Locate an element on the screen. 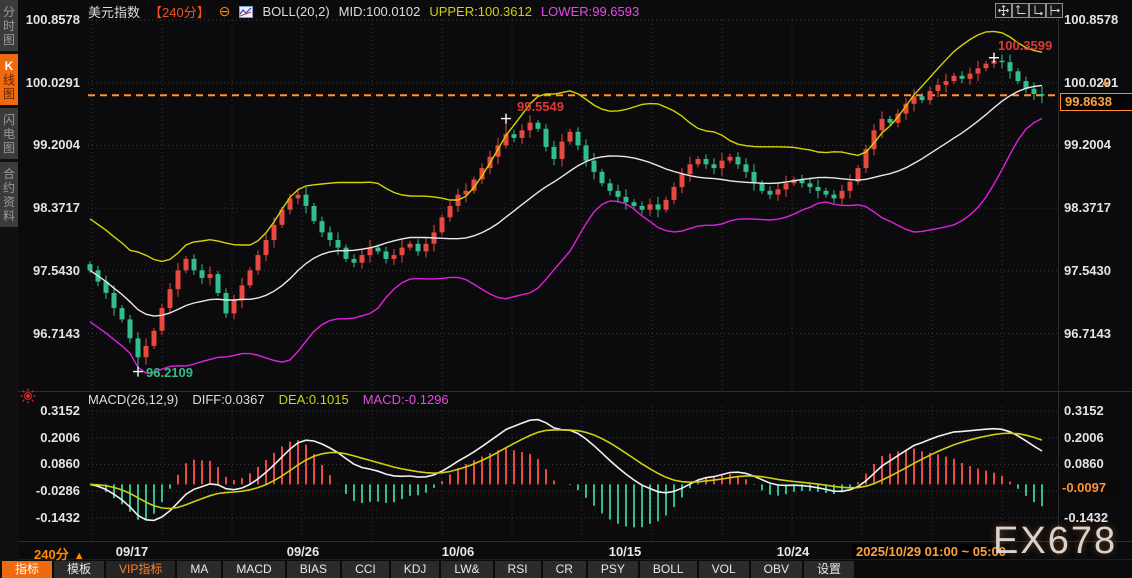 The image size is (1132, 578). macd-current-box: -0.0097 is located at coordinates (1091, 487).